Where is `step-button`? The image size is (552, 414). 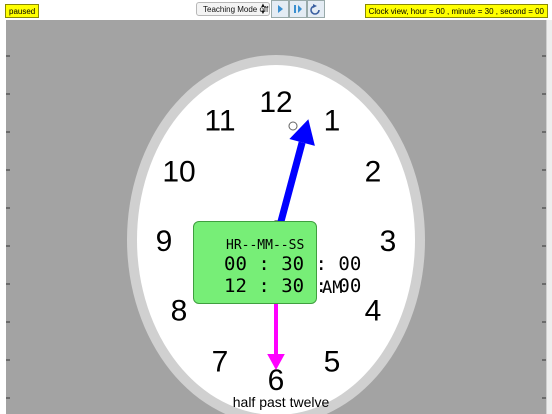
step-button is located at coordinates (298, 9).